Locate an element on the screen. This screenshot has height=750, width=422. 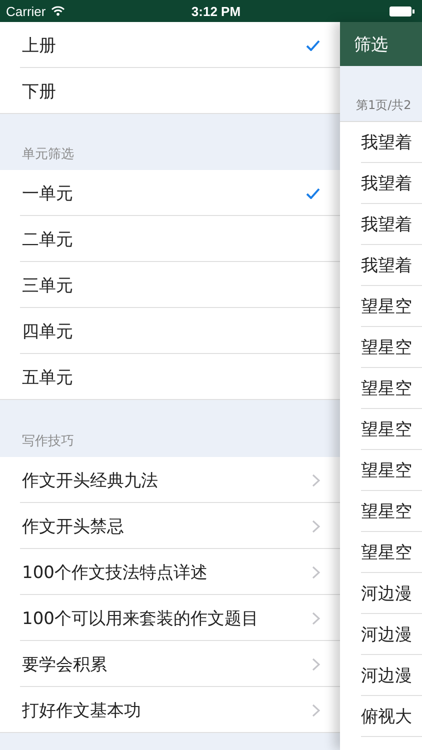
unit-option: 一单元 is located at coordinates (170, 193).